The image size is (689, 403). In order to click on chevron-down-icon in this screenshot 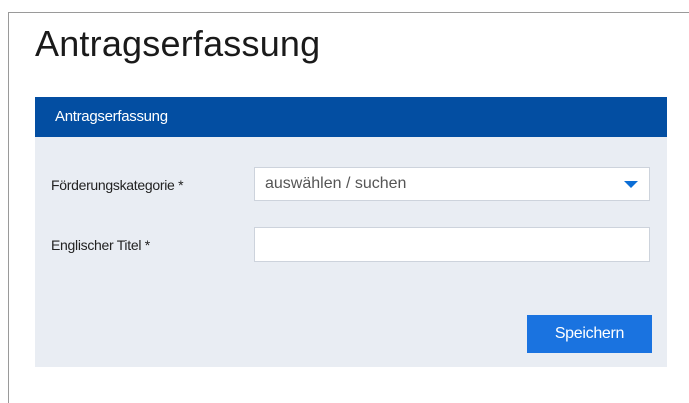, I will do `click(631, 184)`.